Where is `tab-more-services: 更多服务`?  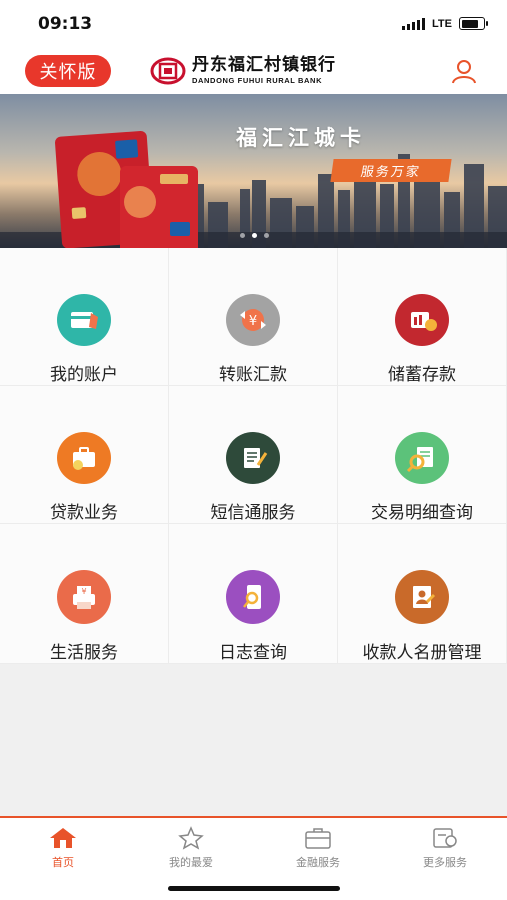 tab-more-services: 更多服务 is located at coordinates (445, 848).